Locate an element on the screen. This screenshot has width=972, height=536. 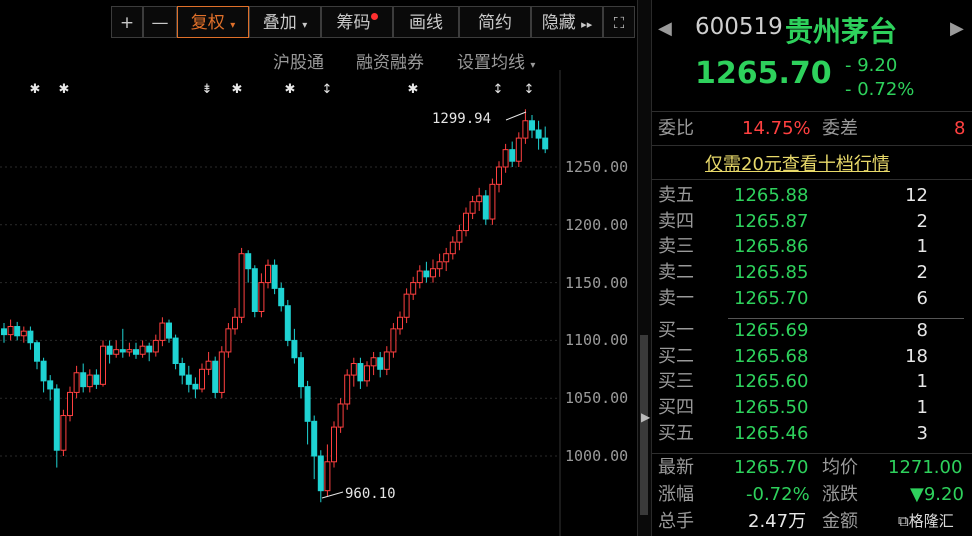
hgt-link: 沪股通 is located at coordinates (298, 60).